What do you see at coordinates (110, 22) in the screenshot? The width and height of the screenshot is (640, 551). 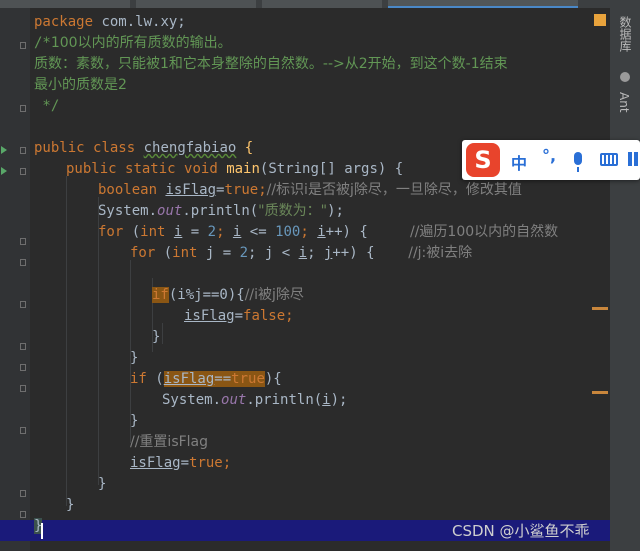 I see `code-line-1: package com.lw.xy;` at bounding box center [110, 22].